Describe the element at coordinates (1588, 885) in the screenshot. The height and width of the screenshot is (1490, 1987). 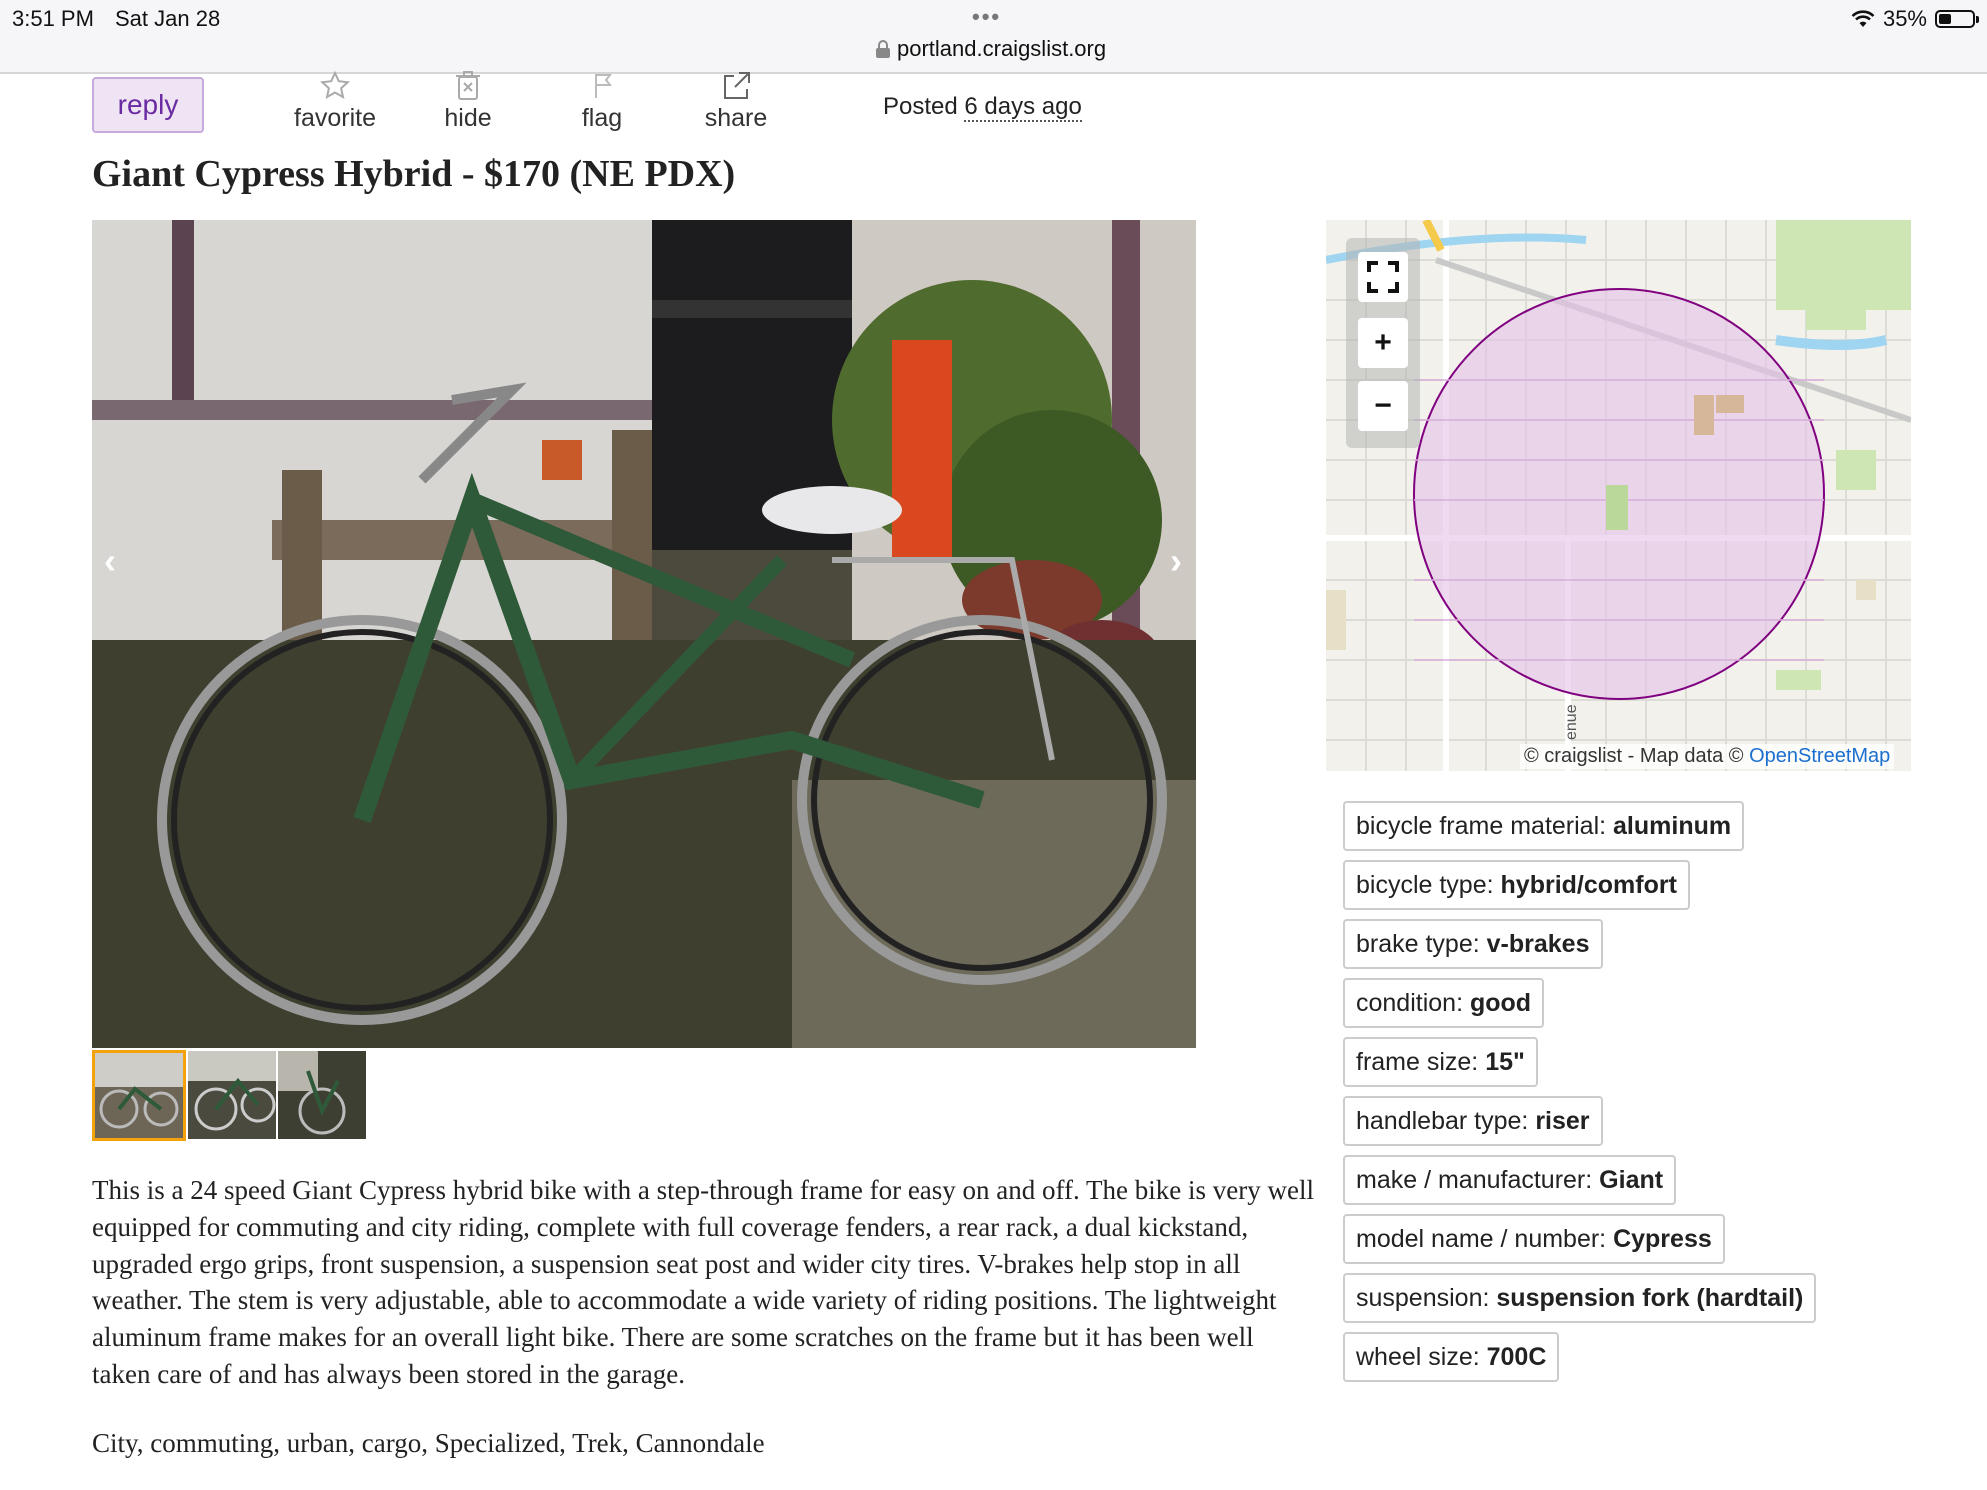
I see `attribute-value: hybrid/comfort` at that location.